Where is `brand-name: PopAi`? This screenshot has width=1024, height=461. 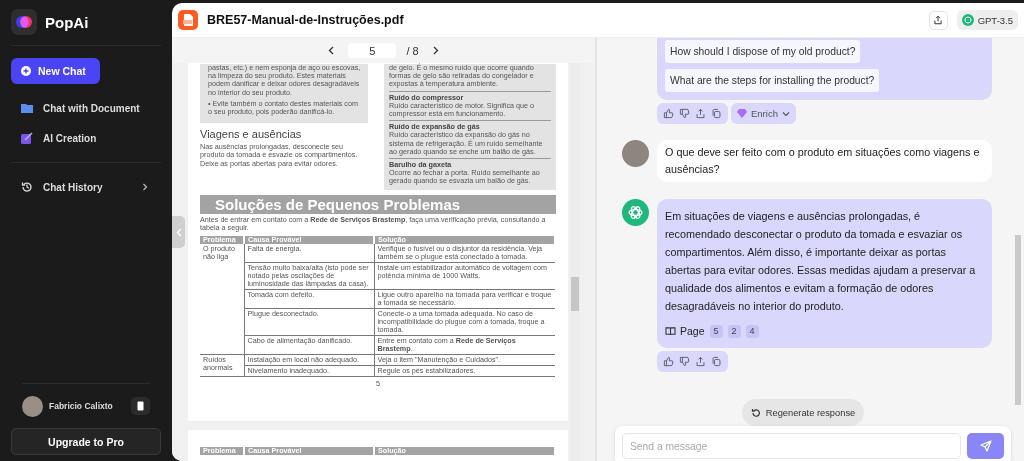 brand-name: PopAi is located at coordinates (67, 22).